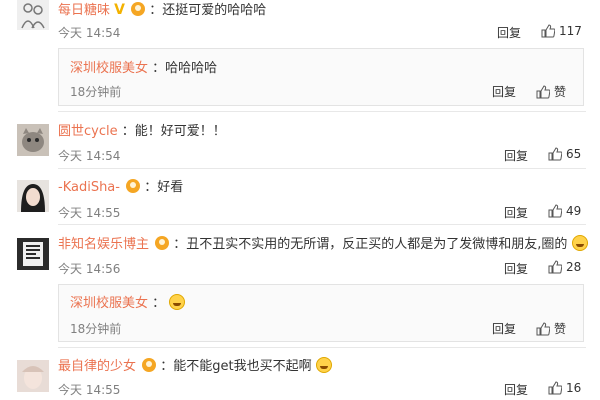  Describe the element at coordinates (564, 388) in the screenshot. I see `like-button: 16` at that location.